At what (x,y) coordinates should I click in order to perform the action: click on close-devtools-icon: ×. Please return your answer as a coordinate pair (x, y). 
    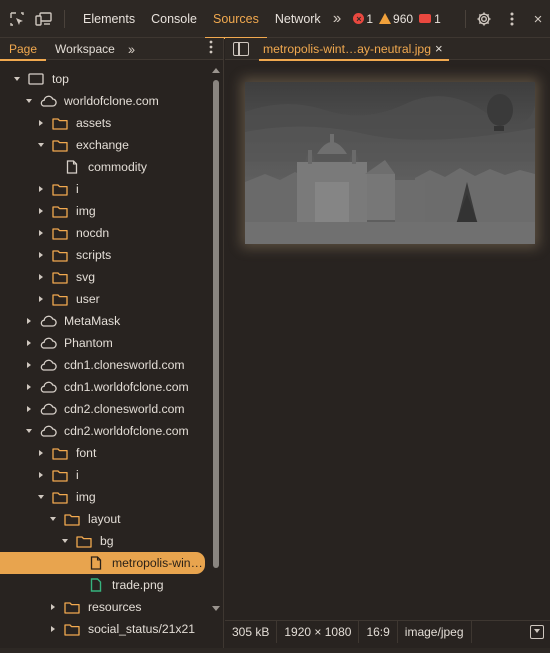
    Looking at the image, I should click on (538, 19).